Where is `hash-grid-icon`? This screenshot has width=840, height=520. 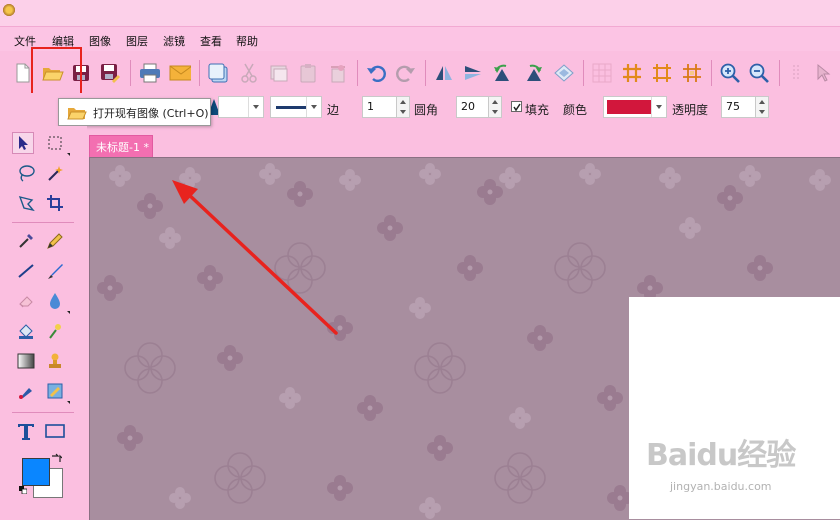 hash-grid-icon is located at coordinates (632, 73).